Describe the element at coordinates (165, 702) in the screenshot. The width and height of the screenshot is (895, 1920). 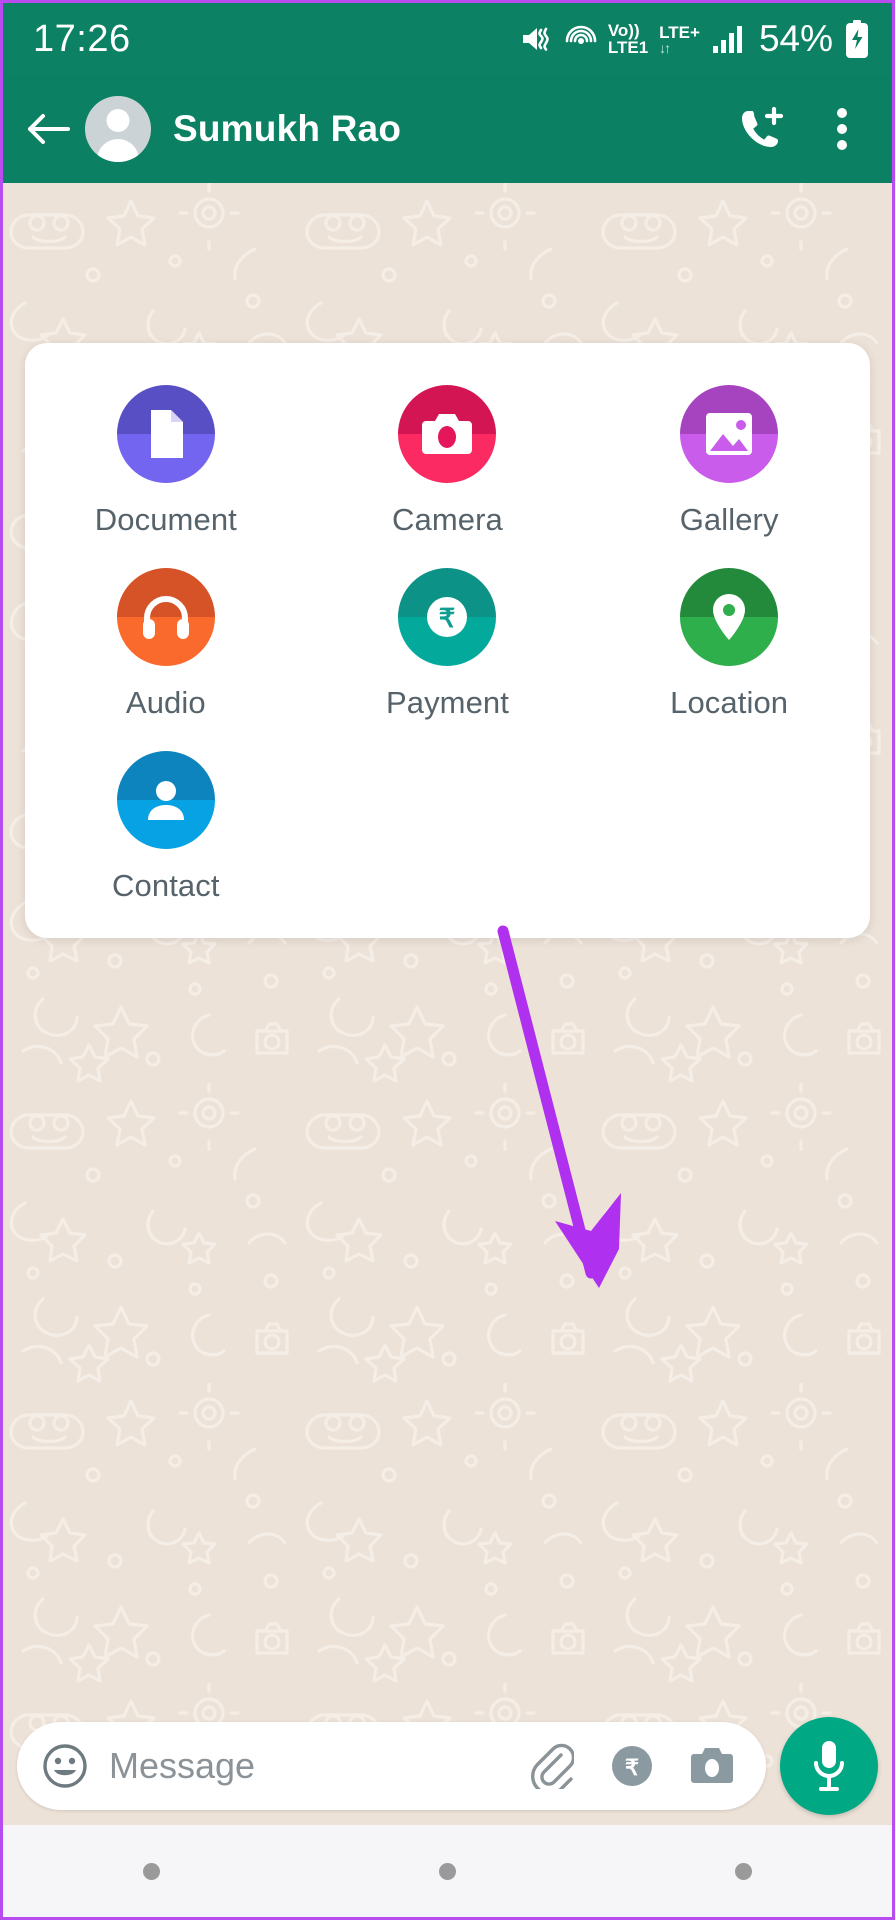
I see `attach-label: Audio` at that location.